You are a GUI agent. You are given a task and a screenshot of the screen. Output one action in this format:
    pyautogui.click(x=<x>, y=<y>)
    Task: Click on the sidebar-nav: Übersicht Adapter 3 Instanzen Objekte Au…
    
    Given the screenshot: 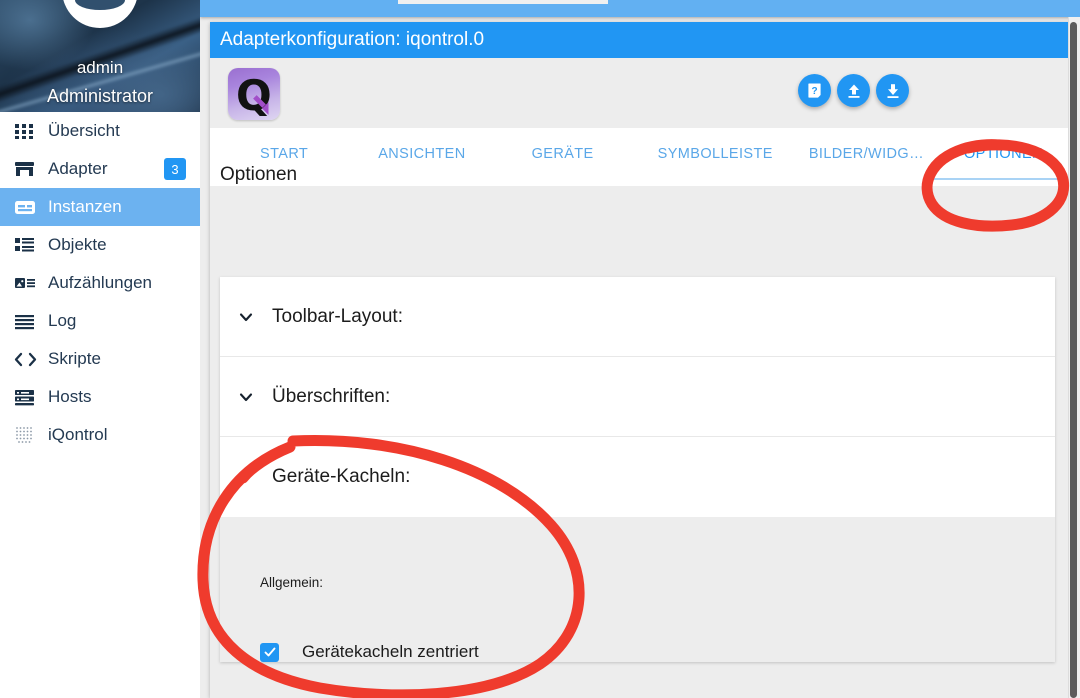 What is the action you would take?
    pyautogui.click(x=100, y=283)
    